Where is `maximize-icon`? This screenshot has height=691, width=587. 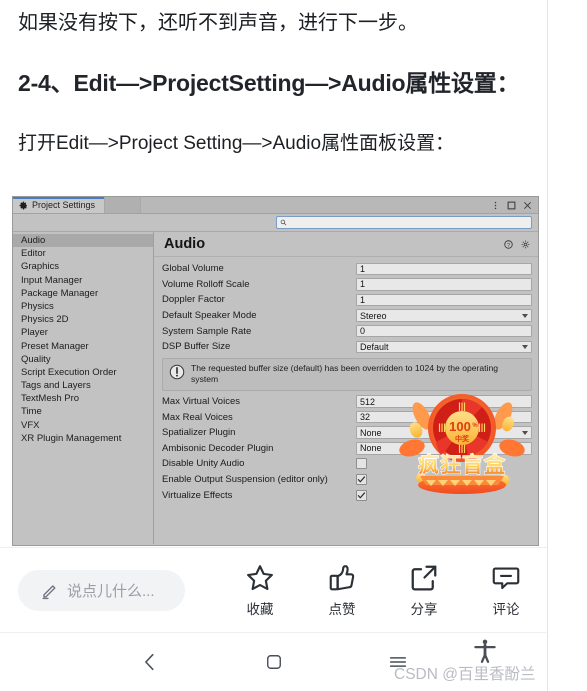 maximize-icon is located at coordinates (511, 205).